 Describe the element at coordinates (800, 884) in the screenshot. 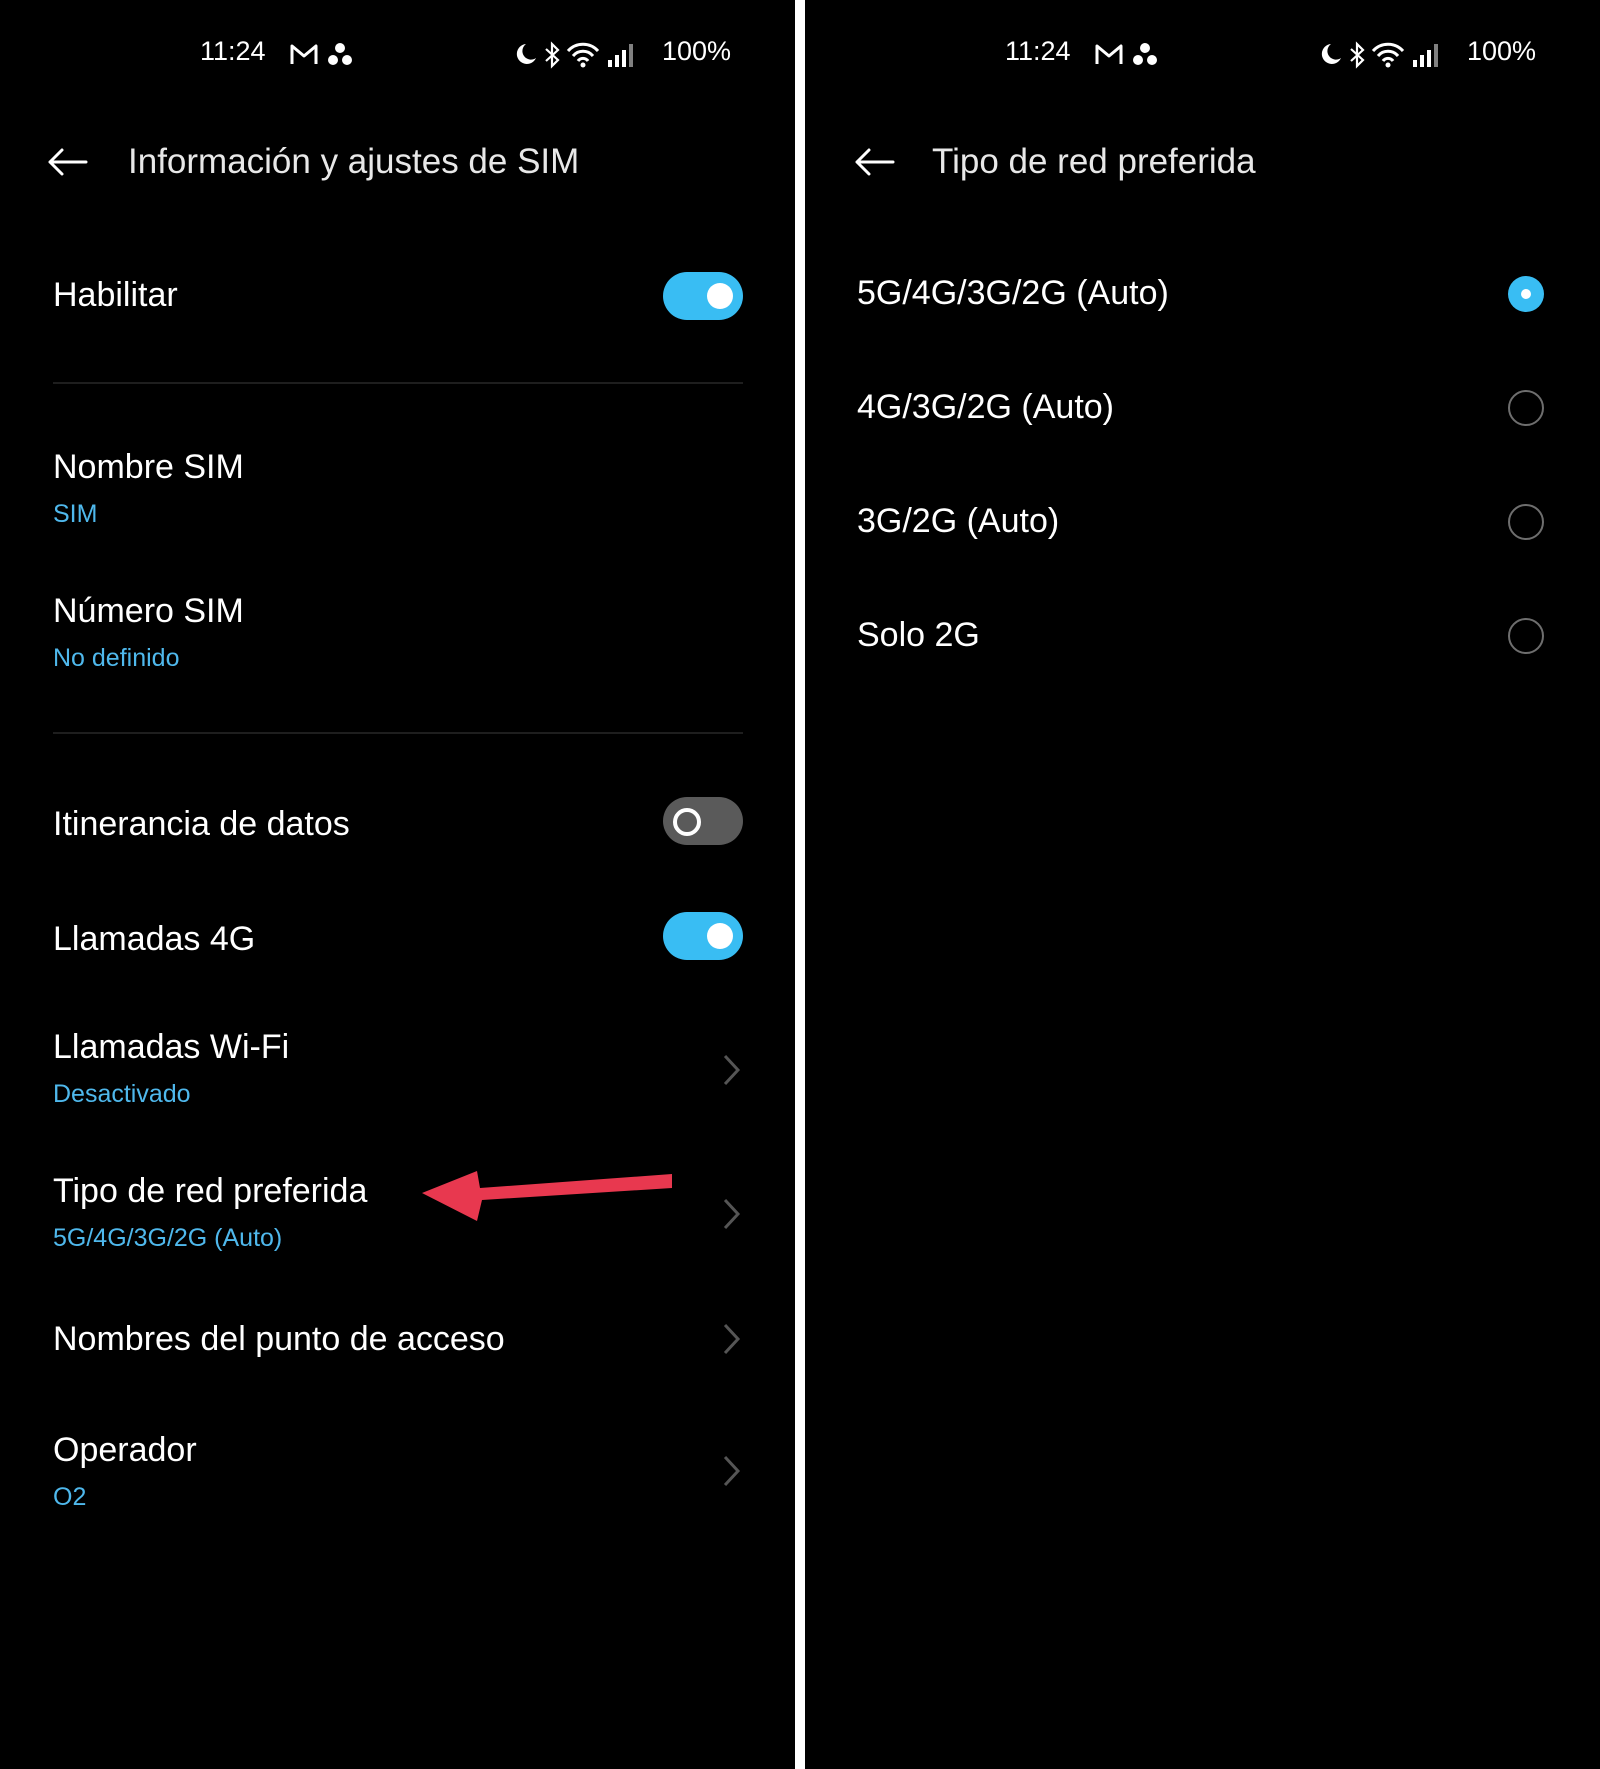

I see `screen-divider` at that location.